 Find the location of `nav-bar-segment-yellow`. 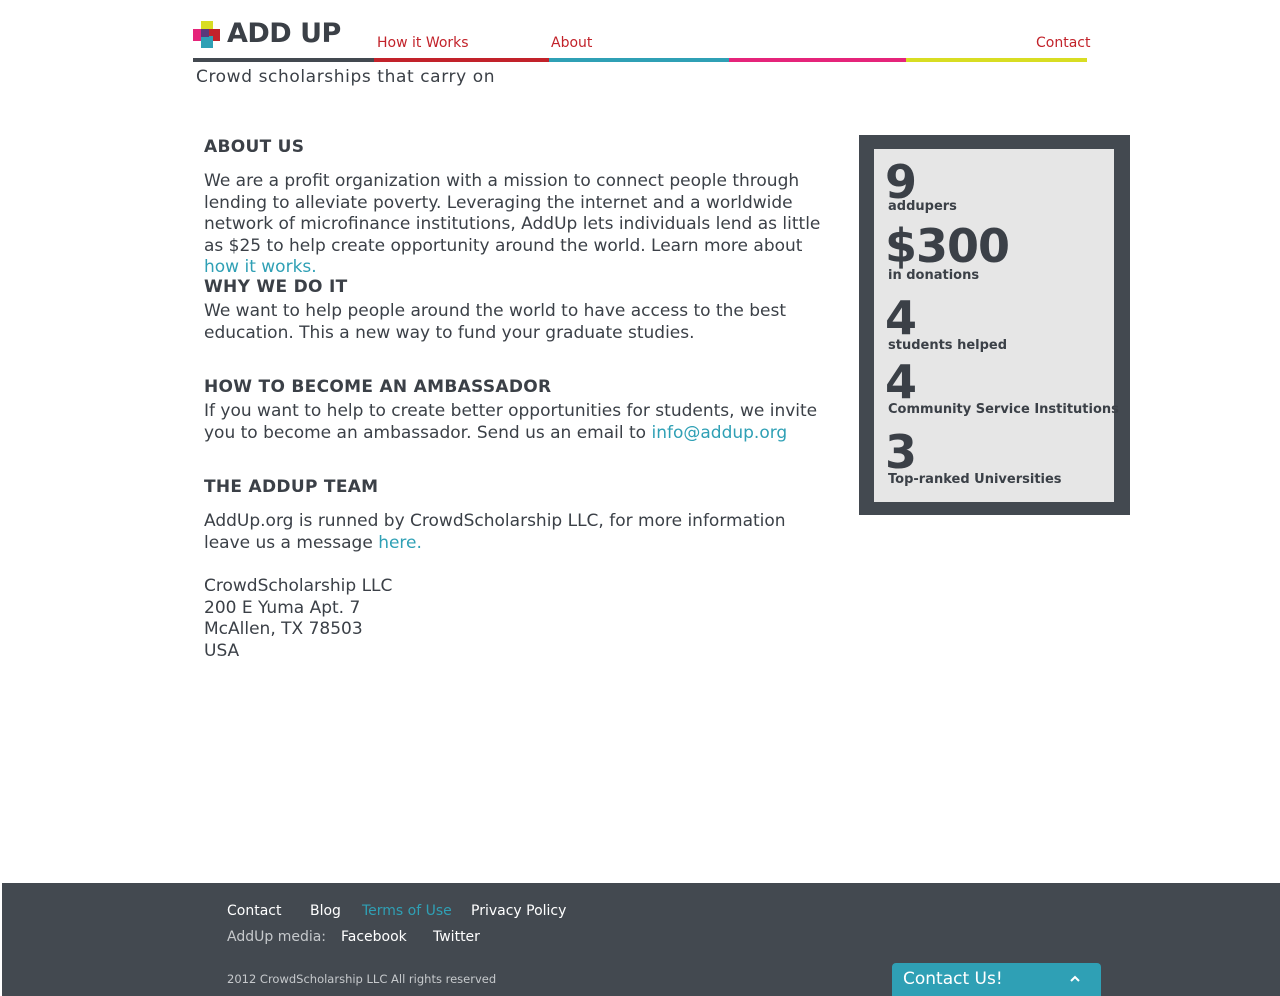

nav-bar-segment-yellow is located at coordinates (996, 60).